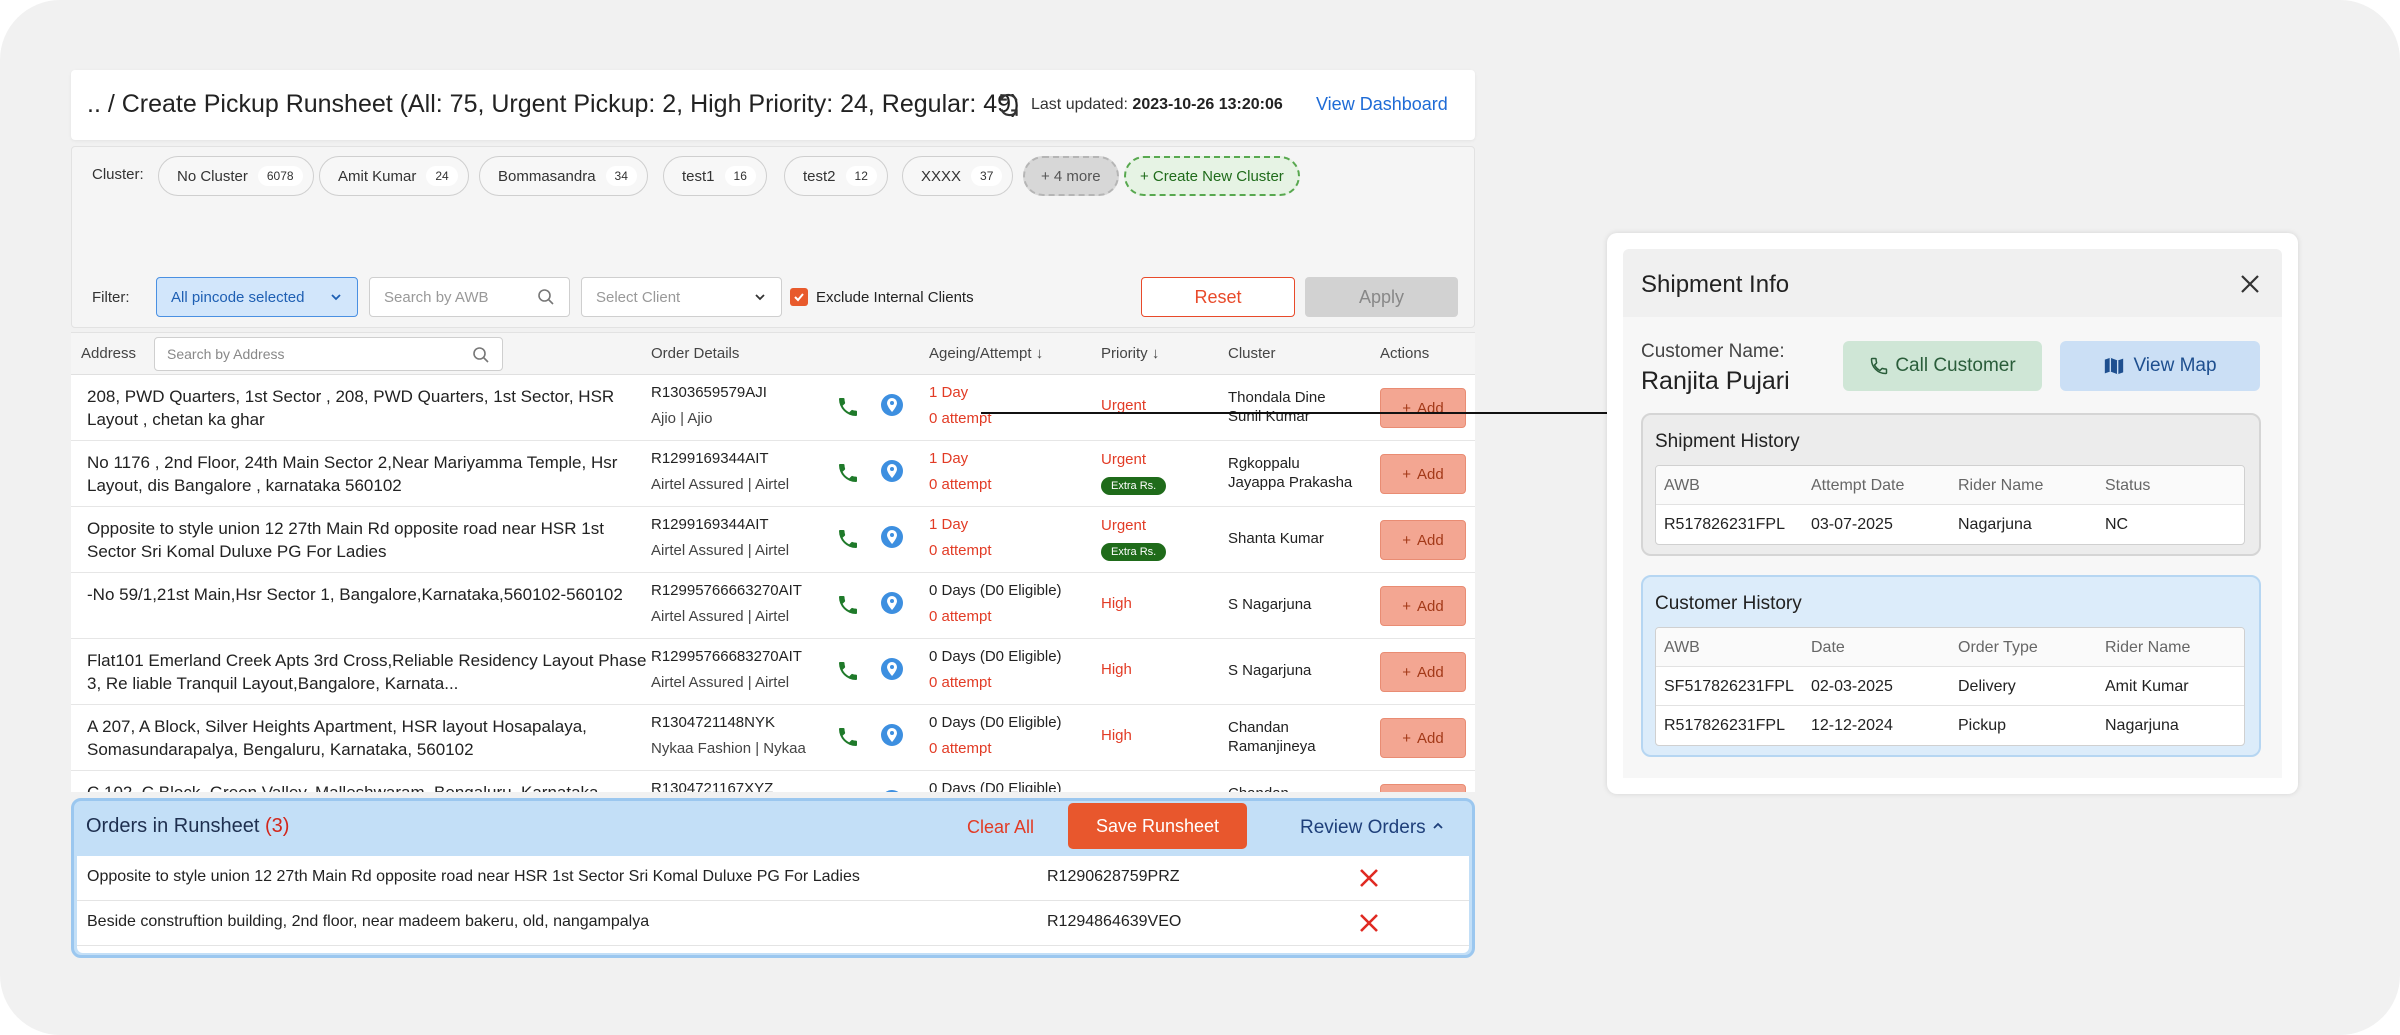 The image size is (2400, 1035). Describe the element at coordinates (236, 176) in the screenshot. I see `cluster-chip: No Cluster 6078` at that location.